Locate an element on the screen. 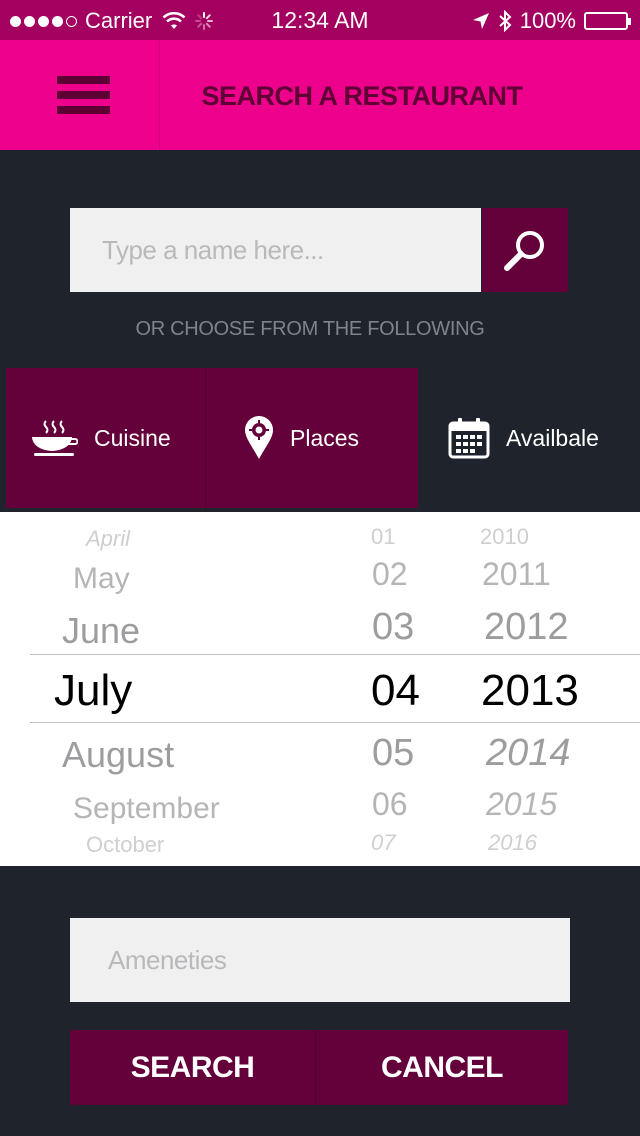 The width and height of the screenshot is (640, 1136). picker-month-selected: July is located at coordinates (93, 691).